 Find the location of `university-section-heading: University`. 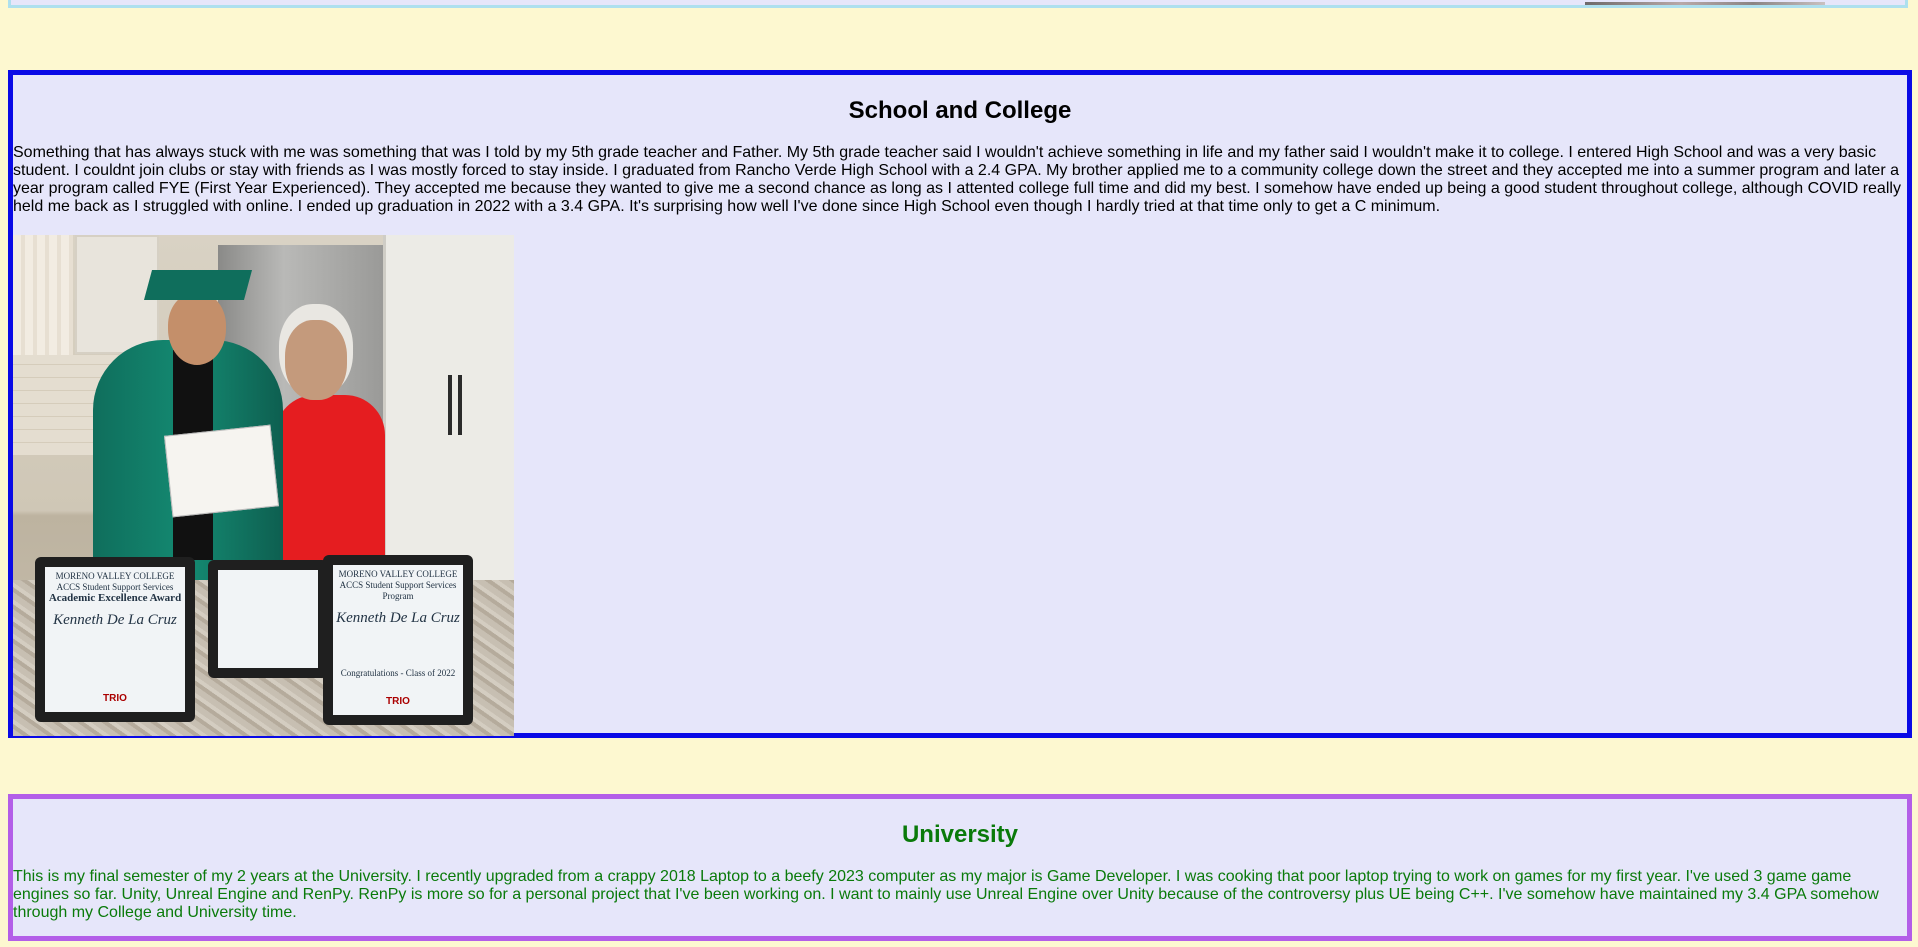

university-section-heading: University is located at coordinates (960, 834).